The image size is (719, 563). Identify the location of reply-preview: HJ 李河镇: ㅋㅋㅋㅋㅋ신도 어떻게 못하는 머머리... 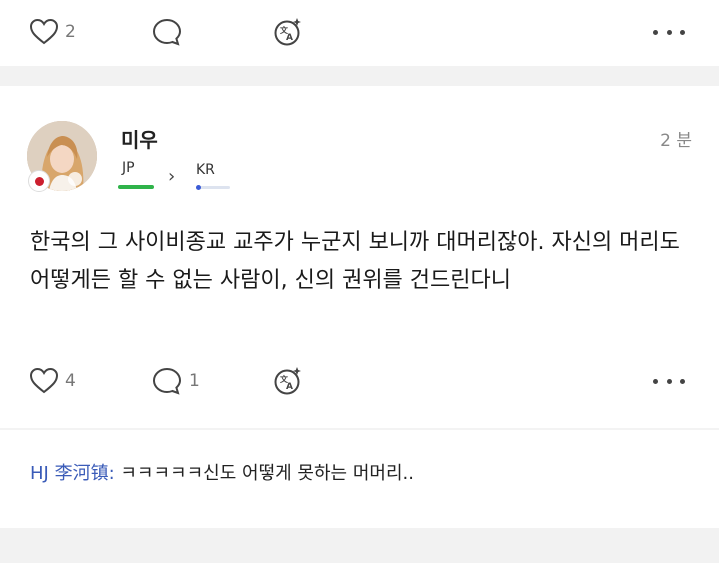
(222, 472).